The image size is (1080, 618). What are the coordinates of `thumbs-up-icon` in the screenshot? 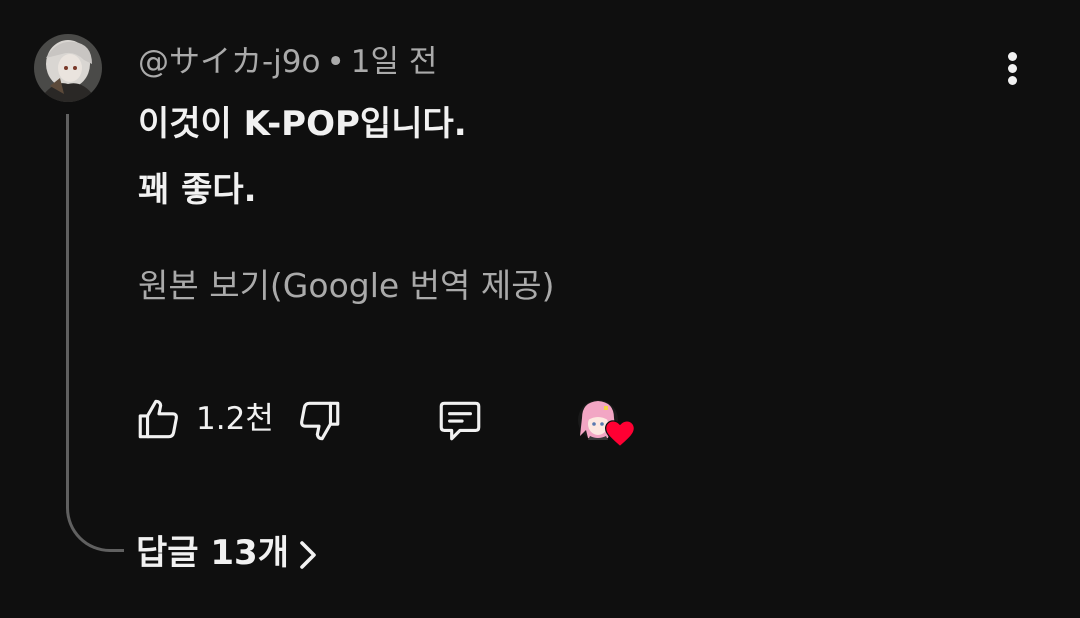 It's located at (158, 419).